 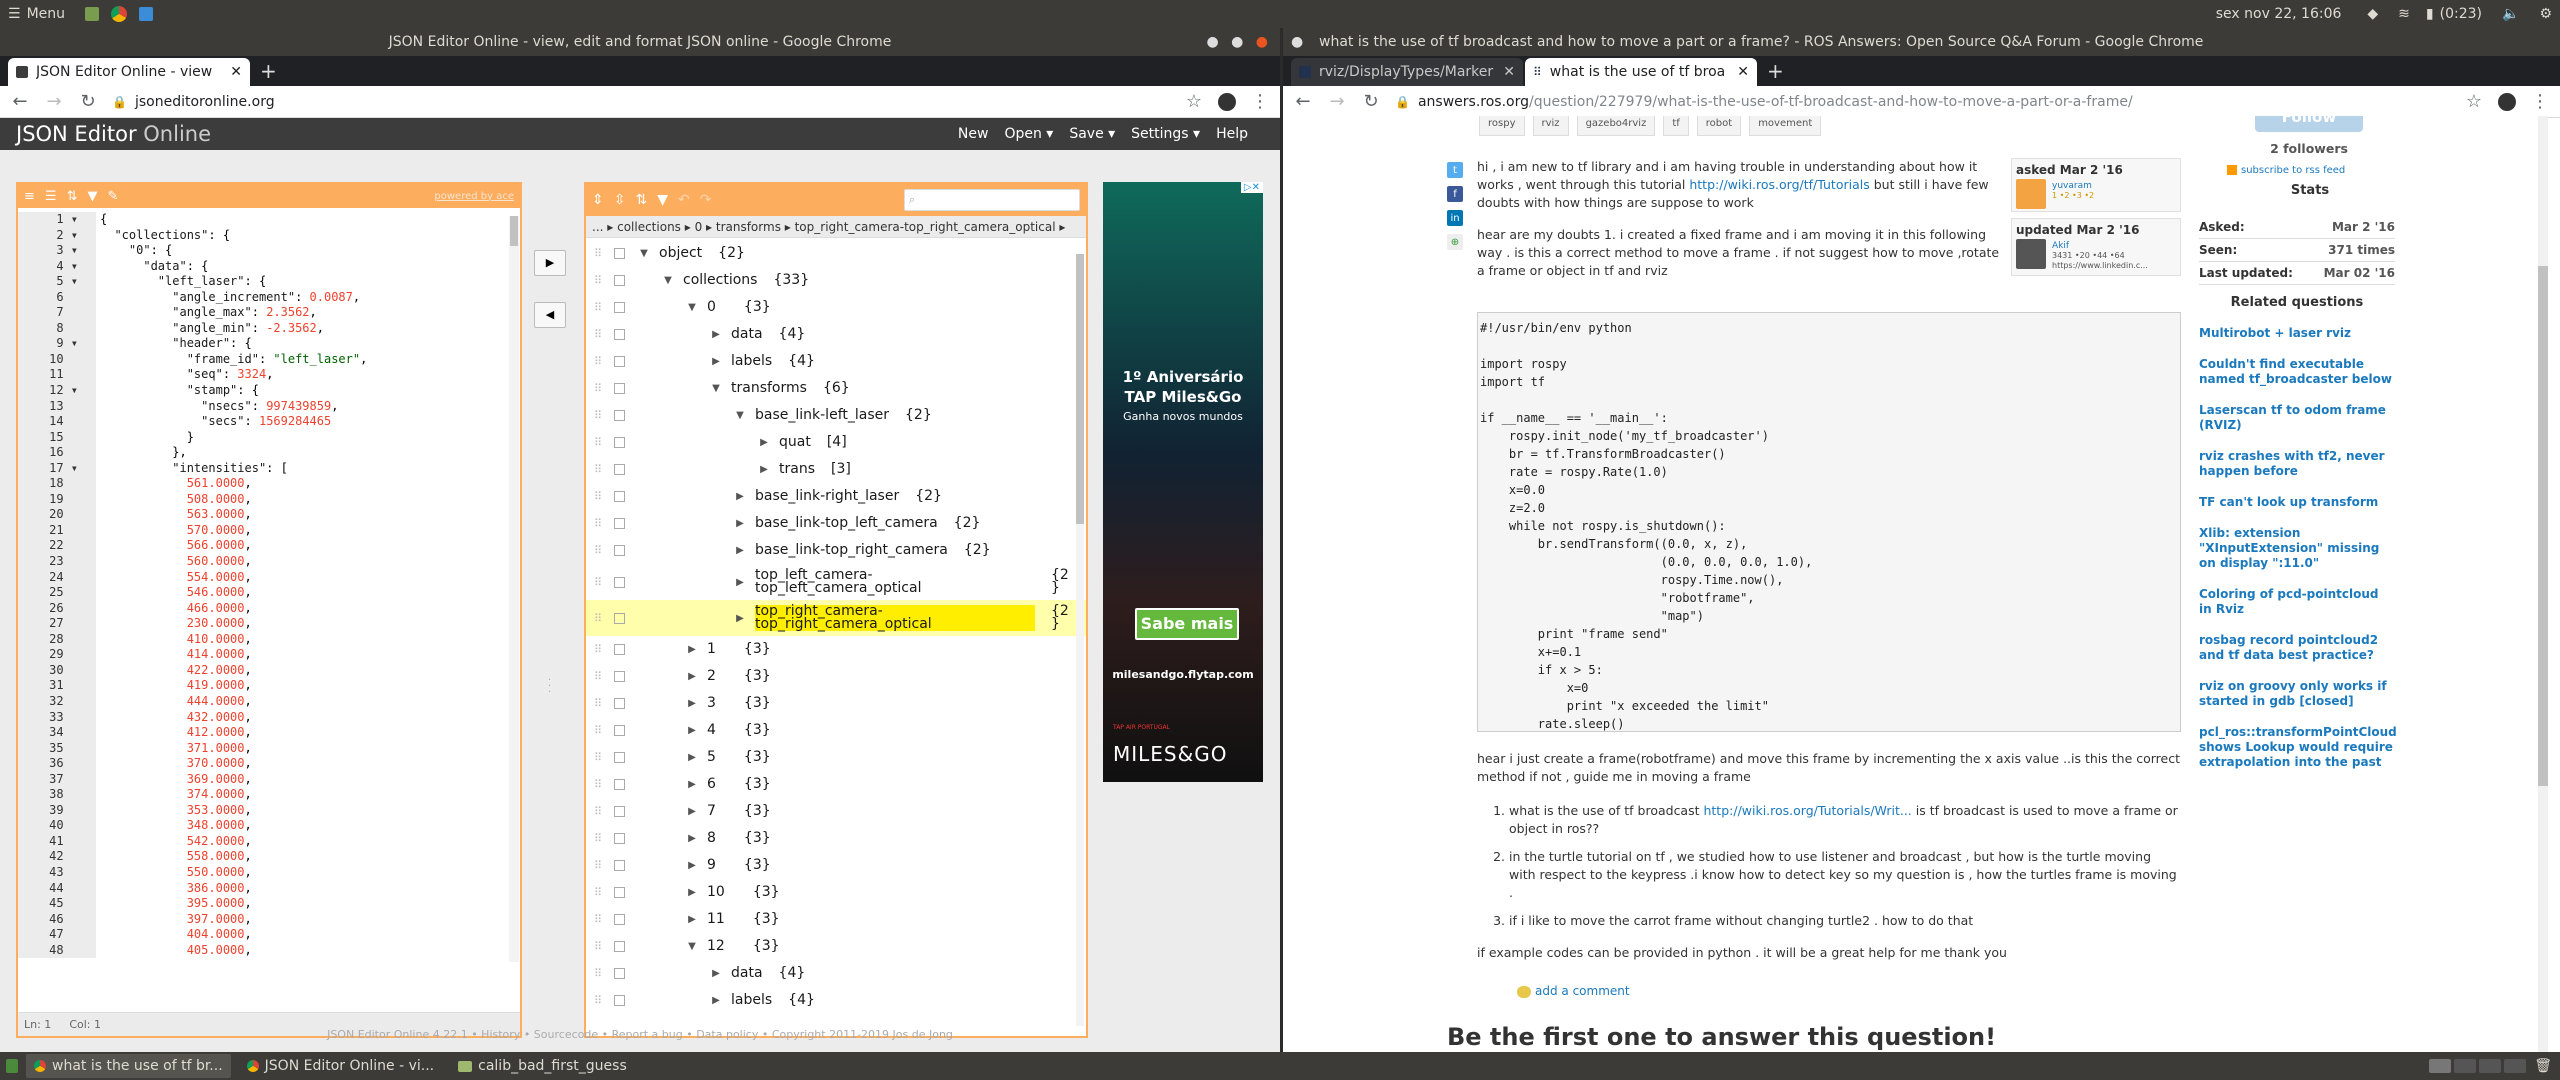 What do you see at coordinates (769, 388) in the screenshot?
I see `node-key: transforms` at bounding box center [769, 388].